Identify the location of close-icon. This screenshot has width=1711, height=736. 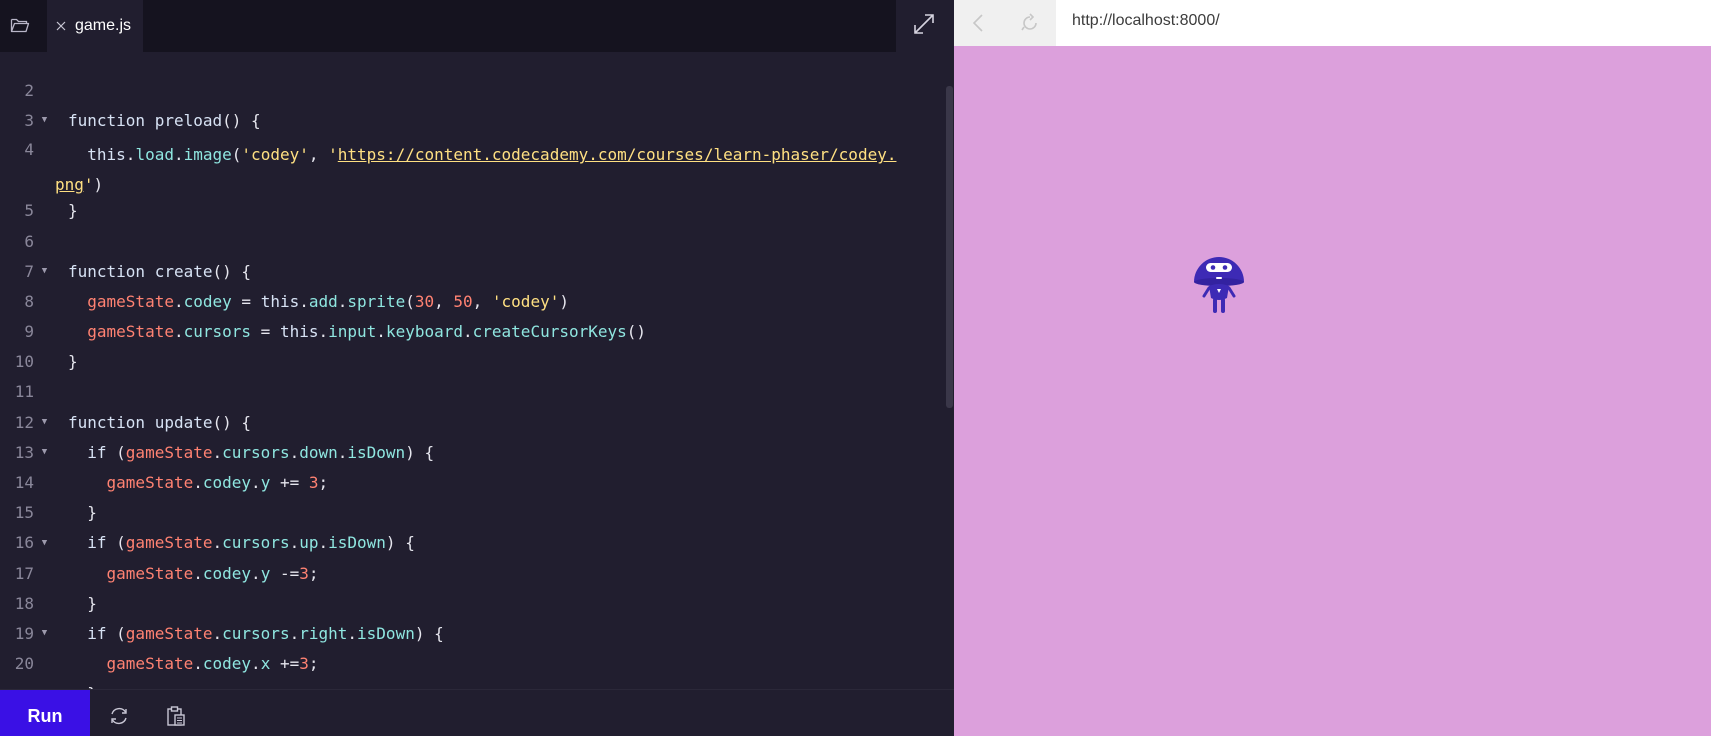
(61, 26).